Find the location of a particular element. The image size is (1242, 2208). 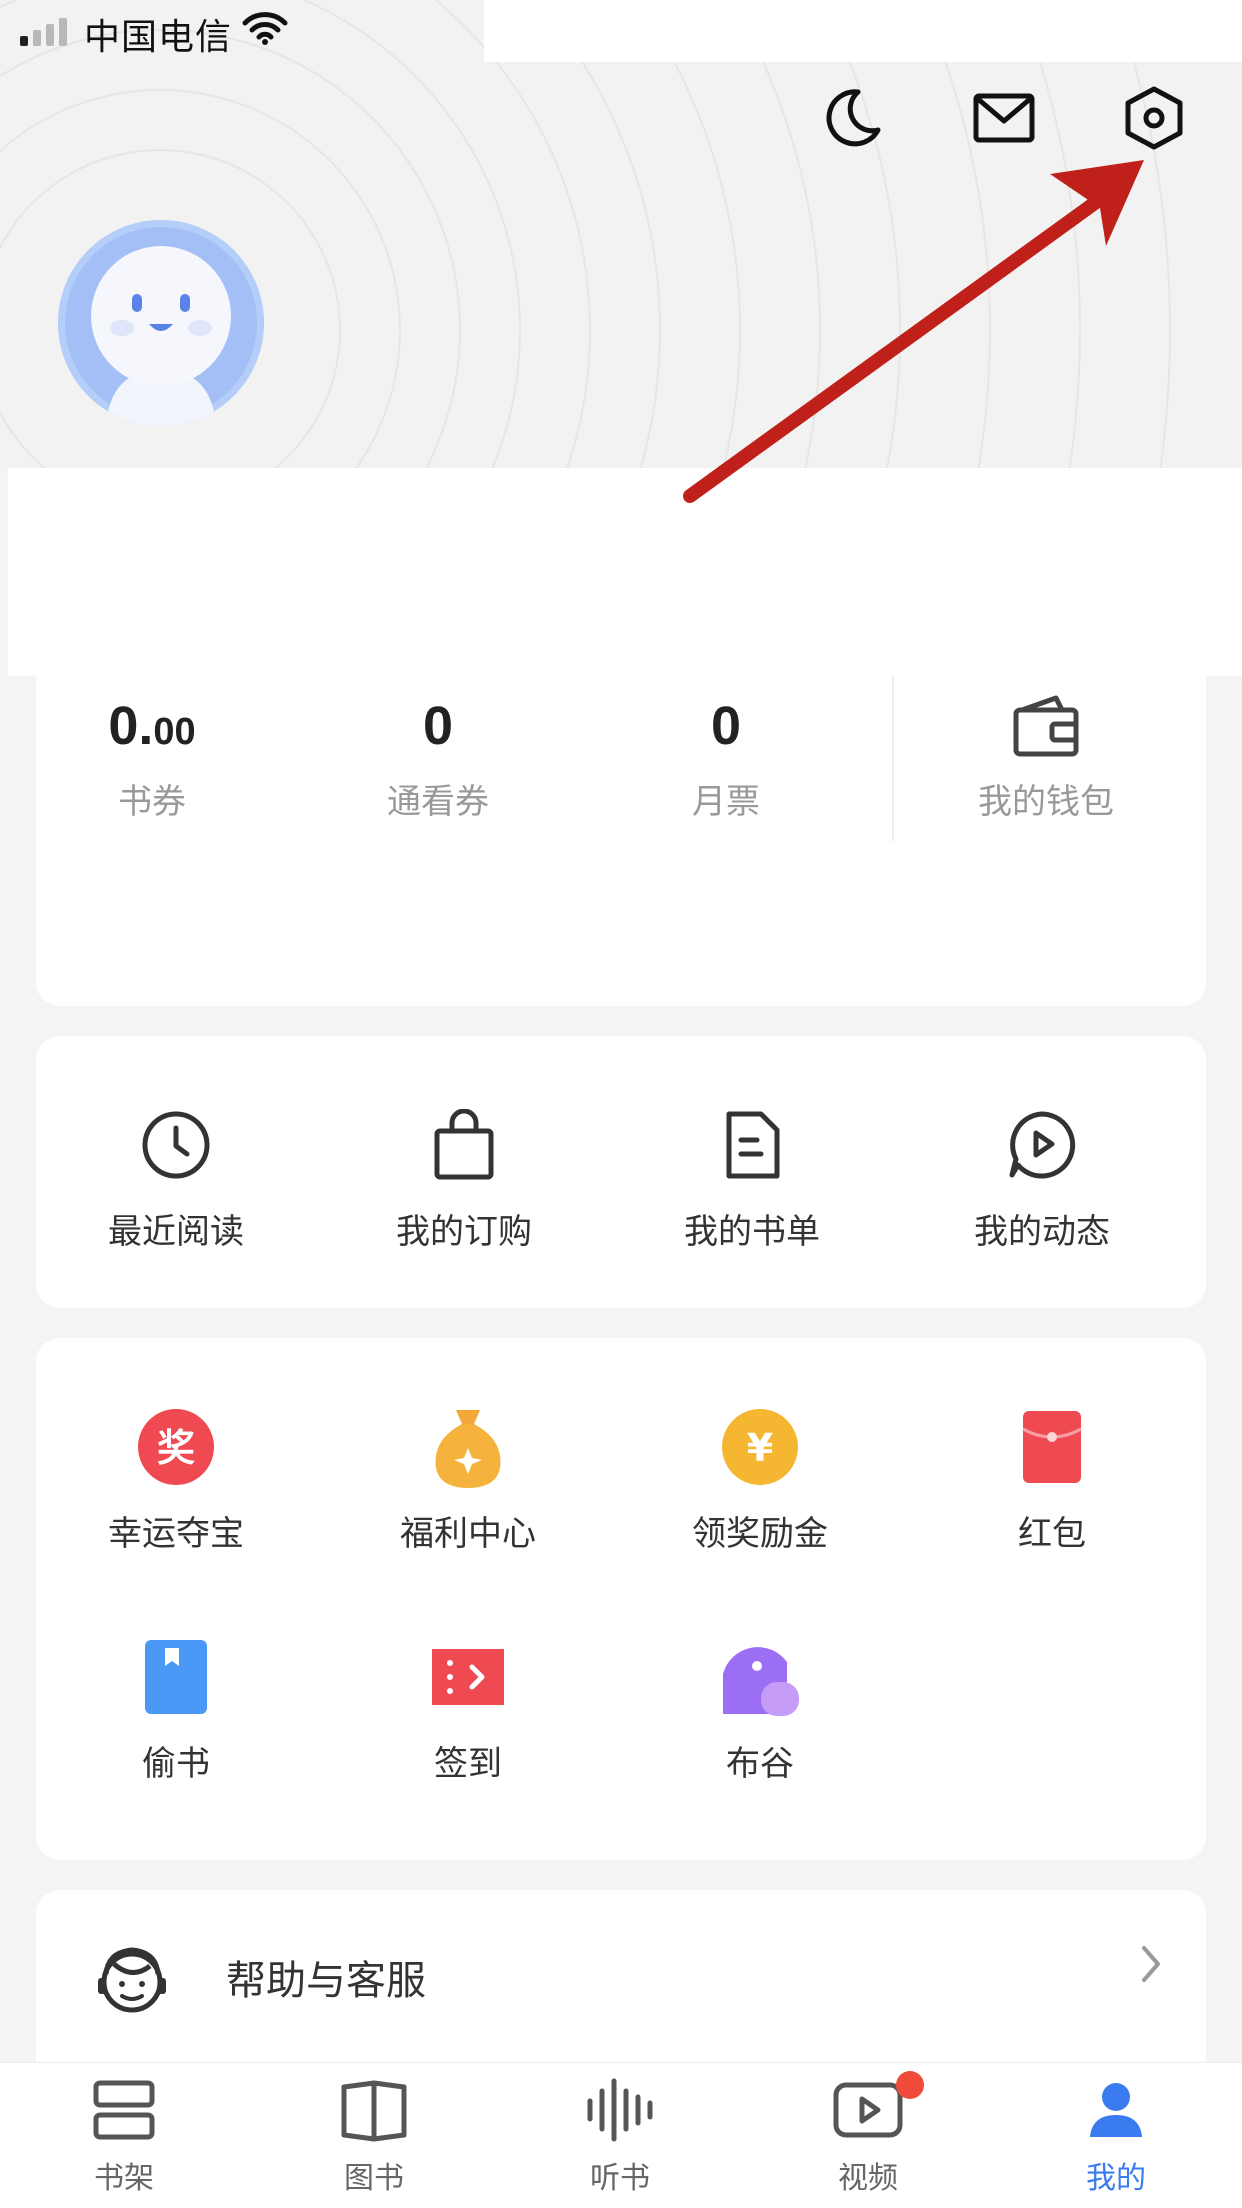

settings-button is located at coordinates (1154, 118).